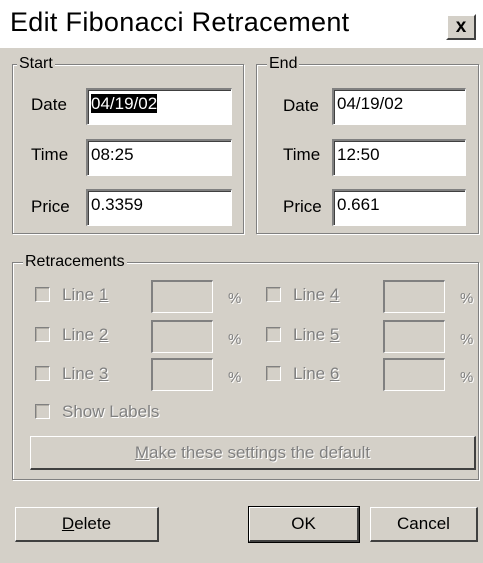 This screenshot has width=483, height=563. I want to click on end-date-field: 04/19/02, so click(399, 106).